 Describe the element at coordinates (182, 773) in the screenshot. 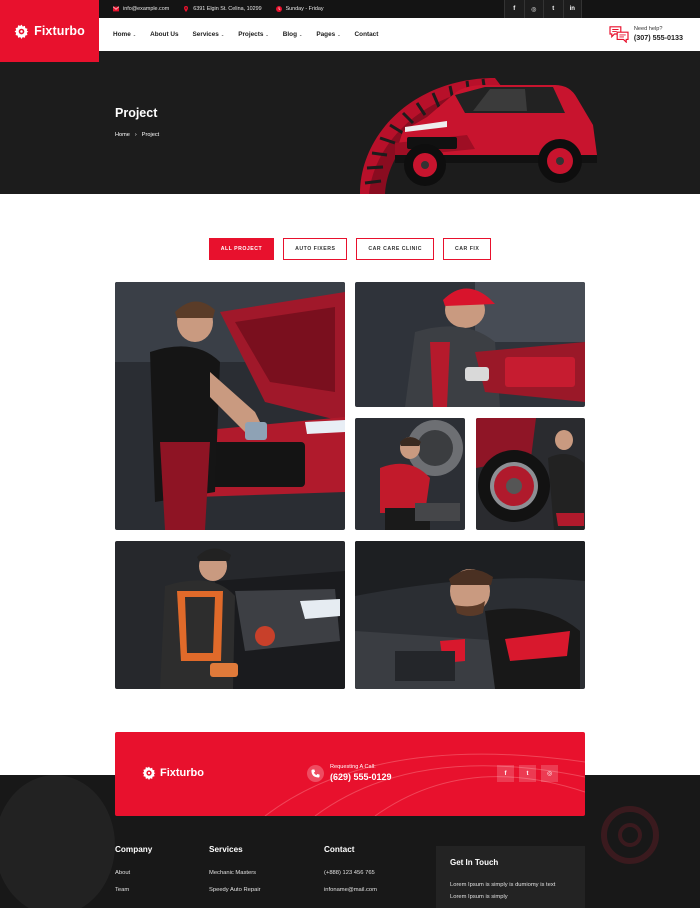

I see `cta-brand-name: Fixturbo` at that location.